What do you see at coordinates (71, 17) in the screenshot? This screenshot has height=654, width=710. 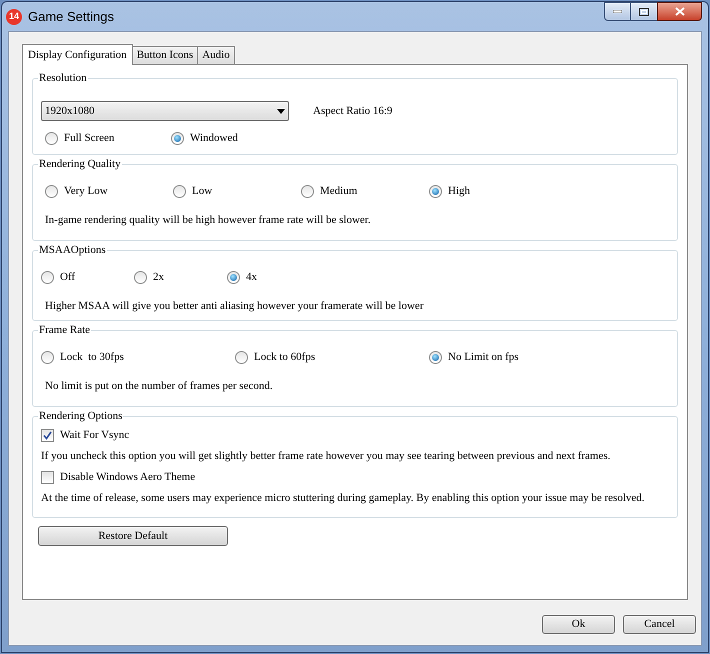 I see `window-title: Game Settings` at bounding box center [71, 17].